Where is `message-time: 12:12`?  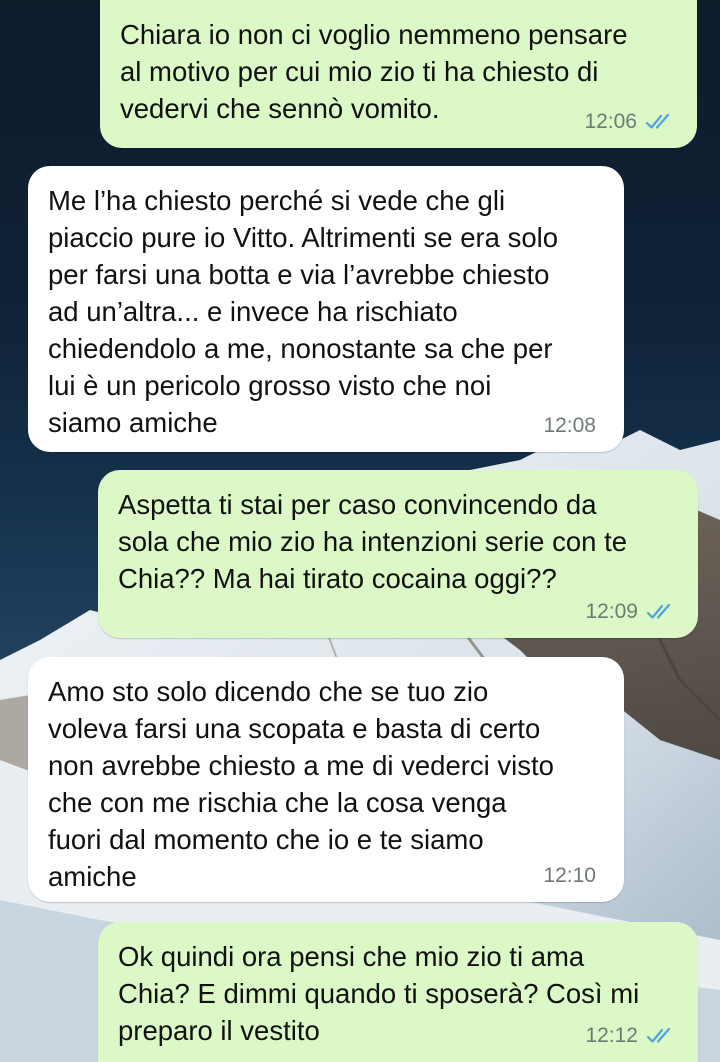
message-time: 12:12 is located at coordinates (611, 1035).